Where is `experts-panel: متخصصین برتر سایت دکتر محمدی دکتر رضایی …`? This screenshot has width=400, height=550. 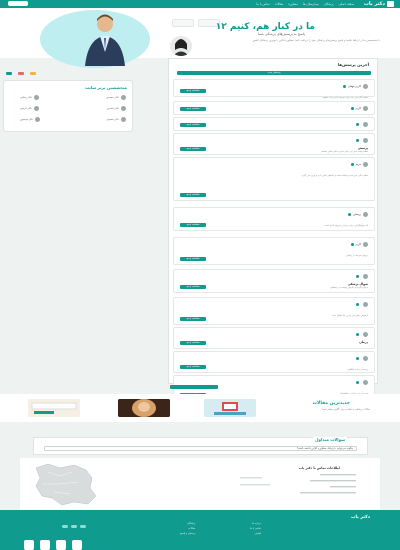
experts-panel: متخصصین برتر سایت دکتر محمدی دکتر رضایی … is located at coordinates (68, 106).